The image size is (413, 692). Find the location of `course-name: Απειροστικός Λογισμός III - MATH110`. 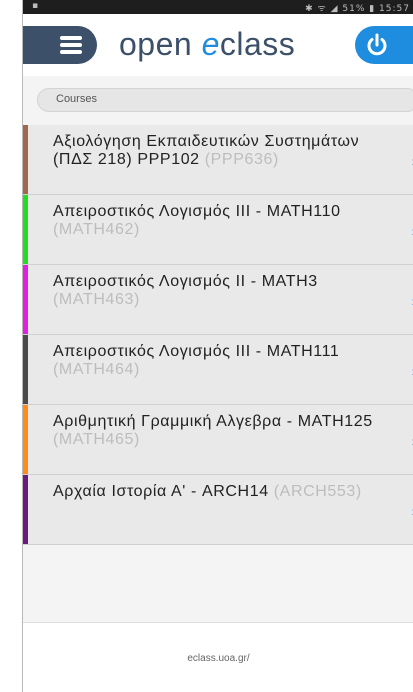

course-name: Απειροστικός Λογισμός III - MATH110 is located at coordinates (197, 211).